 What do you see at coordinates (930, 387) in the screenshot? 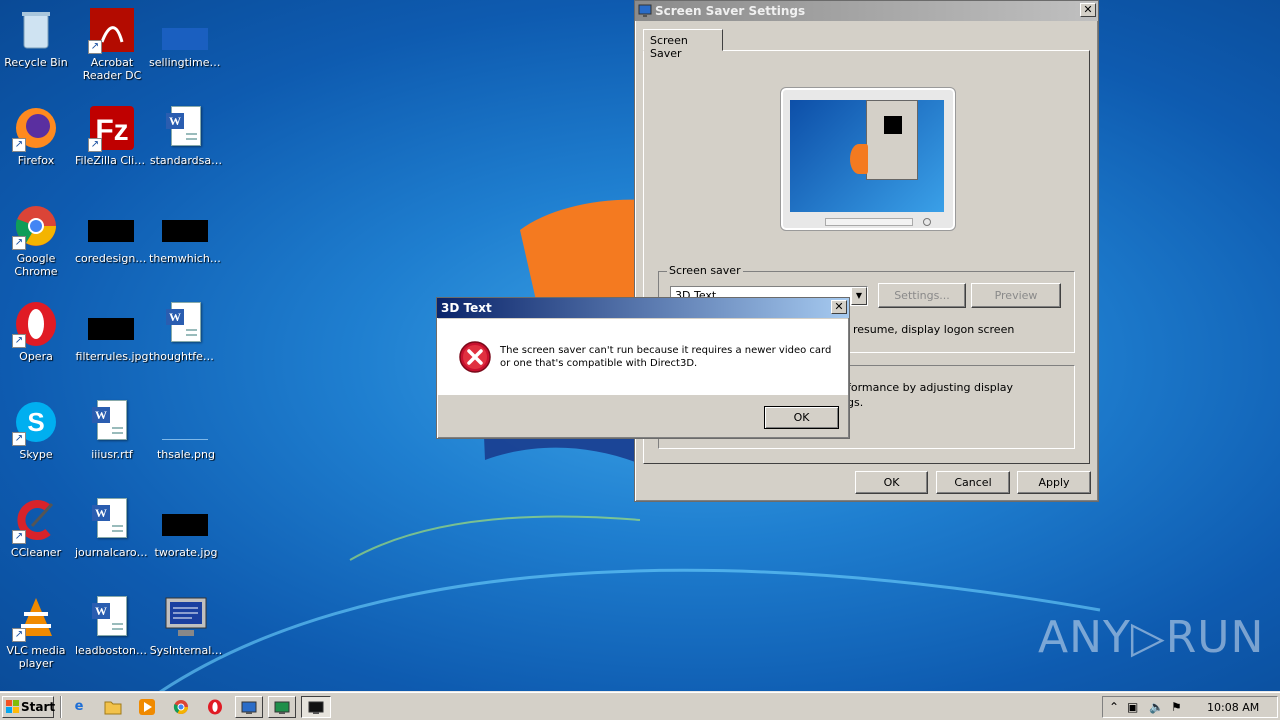
I see `power-text-line-1: formance by adjusting display` at bounding box center [930, 387].